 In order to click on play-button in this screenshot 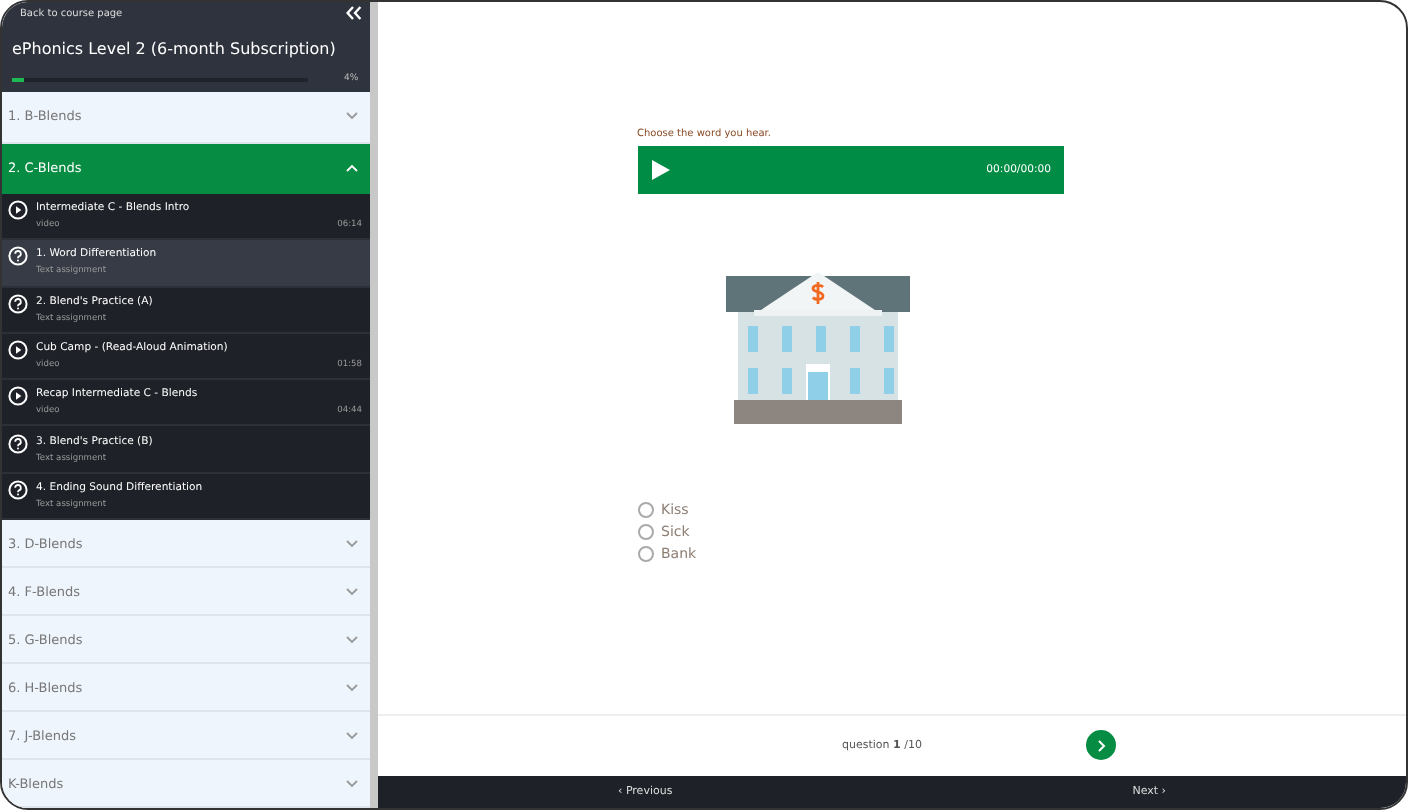, I will do `click(660, 170)`.